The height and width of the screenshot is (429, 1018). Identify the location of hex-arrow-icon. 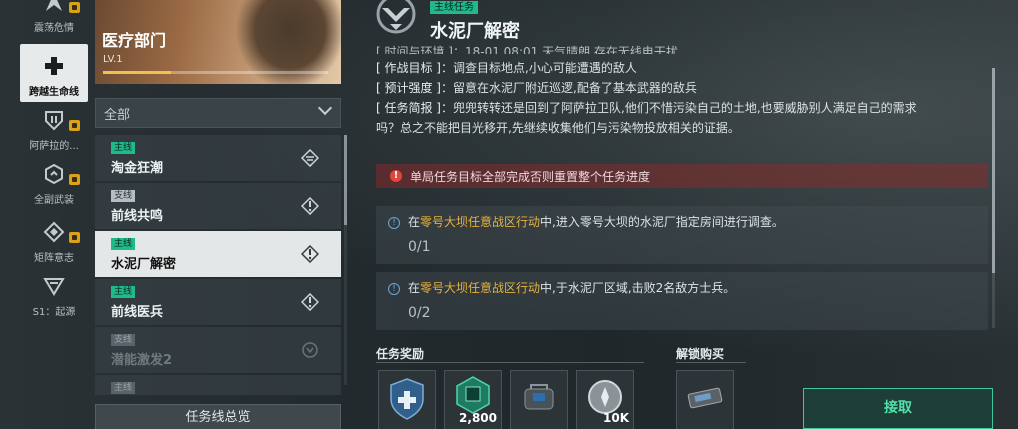
(54, 174).